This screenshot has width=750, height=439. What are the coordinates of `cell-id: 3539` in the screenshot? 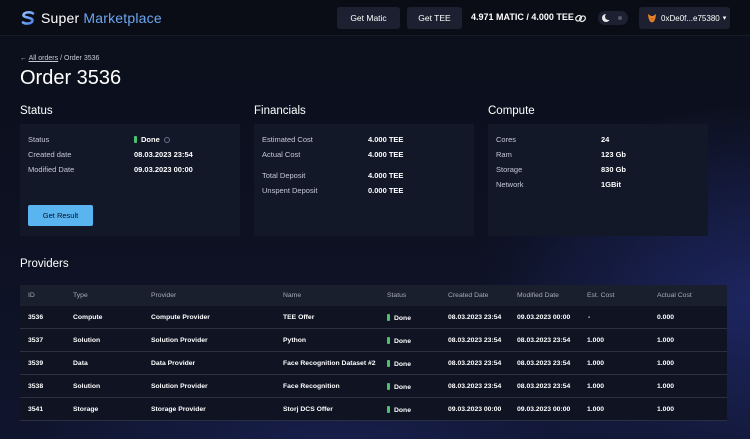 It's located at (36, 363).